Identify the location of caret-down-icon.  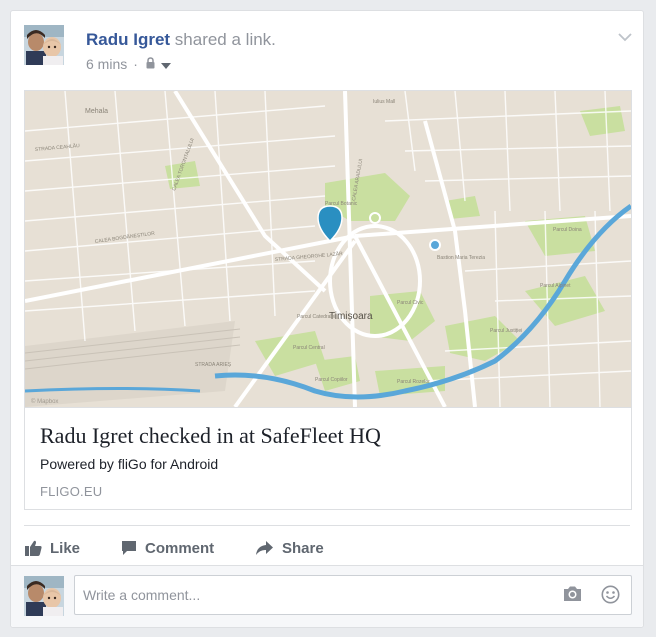
(165, 64).